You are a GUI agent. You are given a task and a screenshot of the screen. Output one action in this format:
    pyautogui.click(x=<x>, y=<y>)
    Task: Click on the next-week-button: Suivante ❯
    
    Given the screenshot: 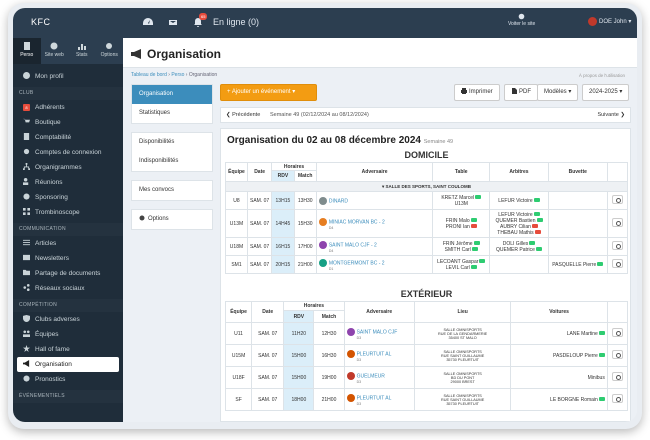 What is the action you would take?
    pyautogui.click(x=611, y=115)
    